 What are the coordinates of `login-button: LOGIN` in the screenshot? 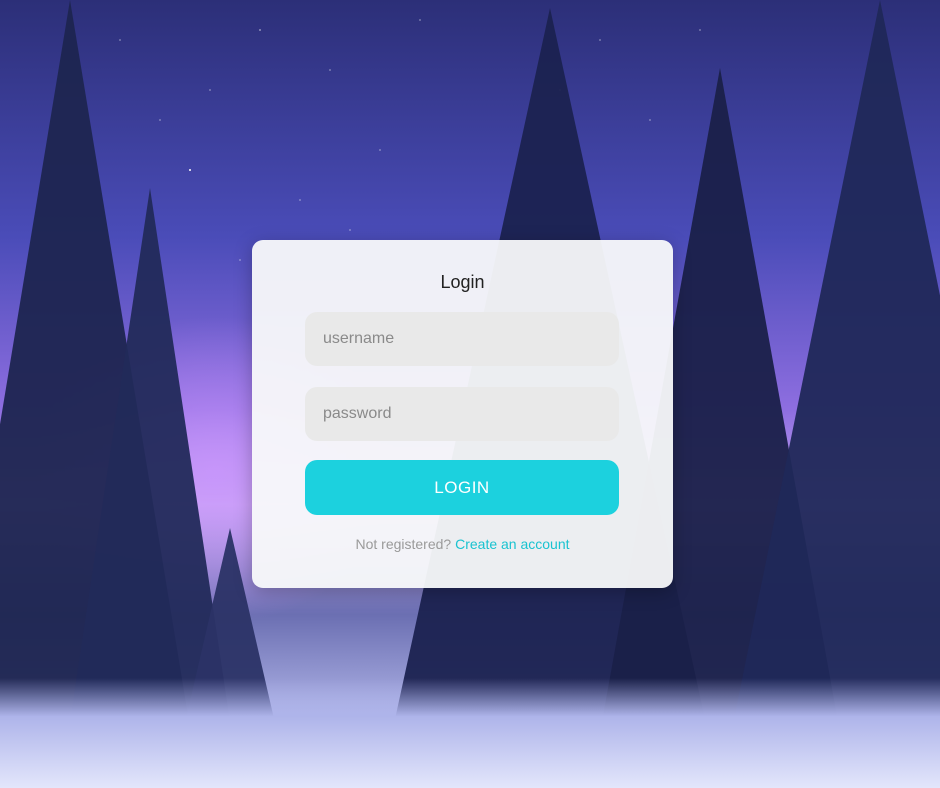 It's located at (462, 487).